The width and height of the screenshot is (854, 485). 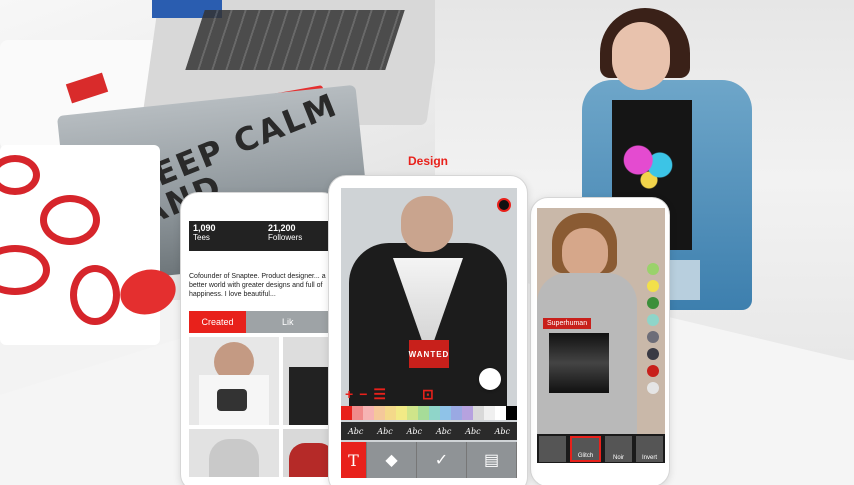 I want to click on filter-strip: Glitch Noir Invert, so click(x=601, y=448).